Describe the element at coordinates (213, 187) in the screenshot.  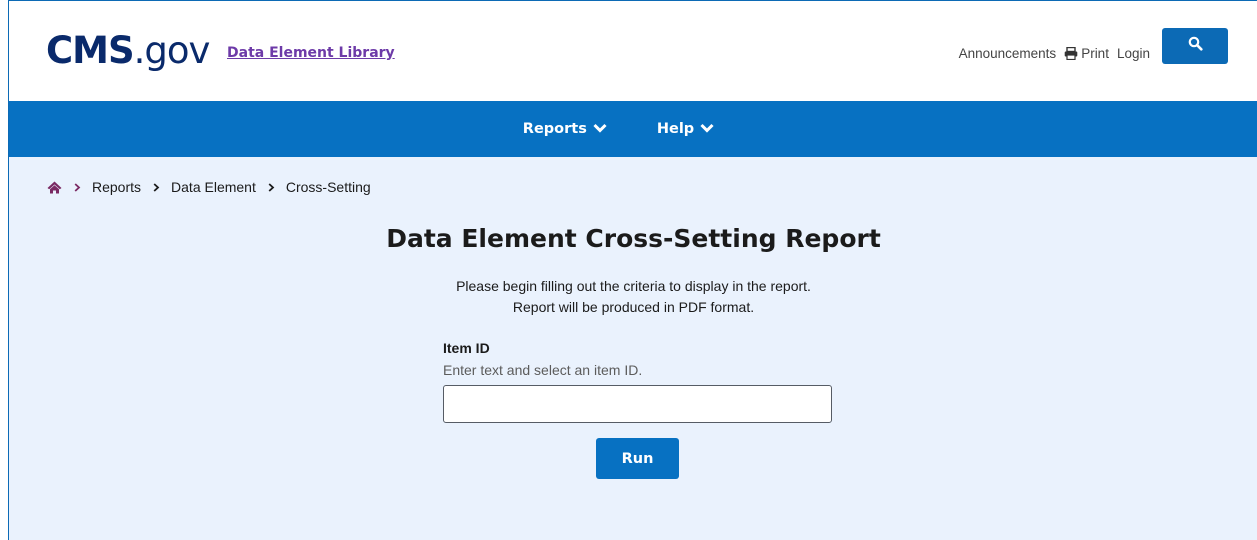
I see `breadcrumb-data-element: Data Element` at that location.